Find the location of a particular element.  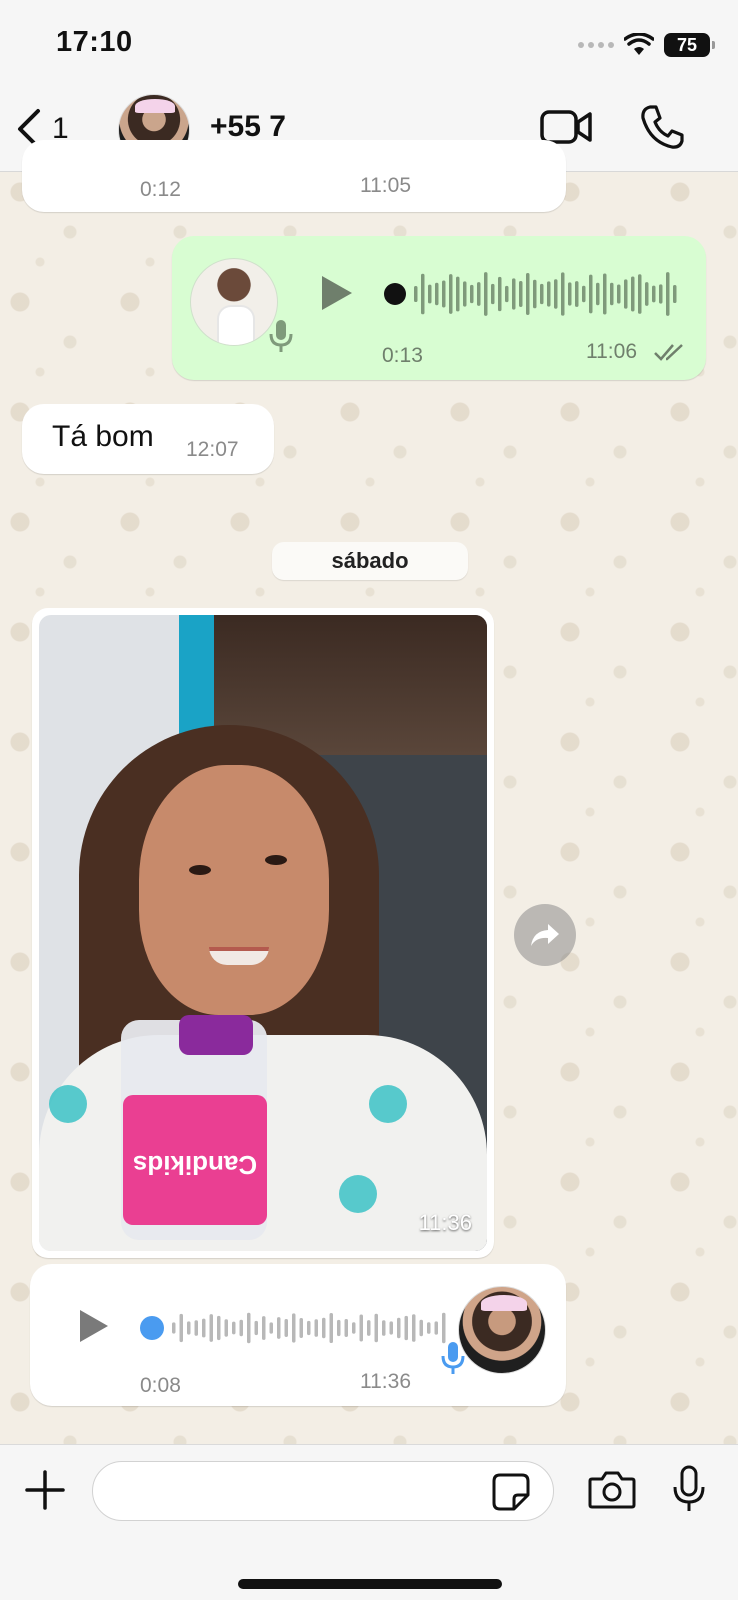

sticker-button is located at coordinates (511, 1494).